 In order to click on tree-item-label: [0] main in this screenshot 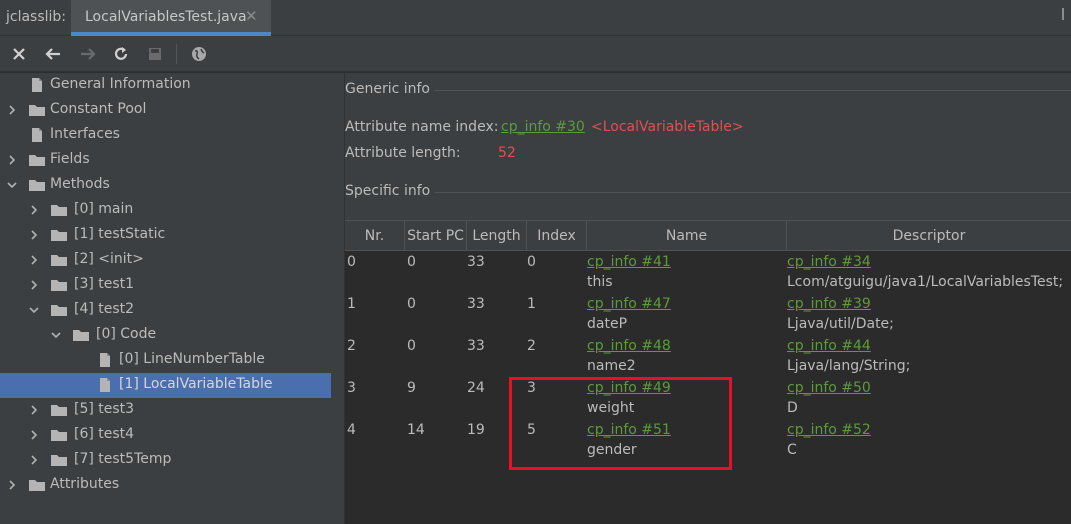, I will do `click(104, 209)`.